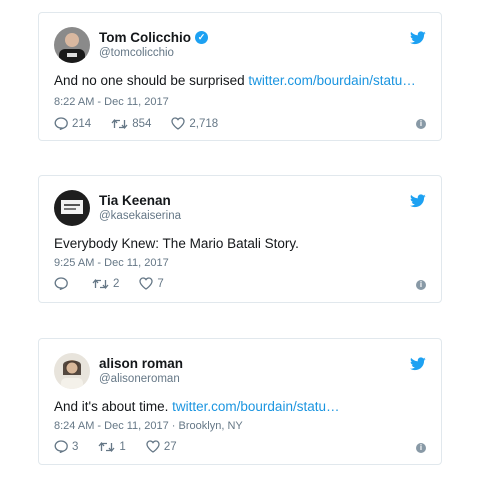 This screenshot has height=482, width=482. Describe the element at coordinates (116, 283) in the screenshot. I see `retweet-count: 2` at that location.